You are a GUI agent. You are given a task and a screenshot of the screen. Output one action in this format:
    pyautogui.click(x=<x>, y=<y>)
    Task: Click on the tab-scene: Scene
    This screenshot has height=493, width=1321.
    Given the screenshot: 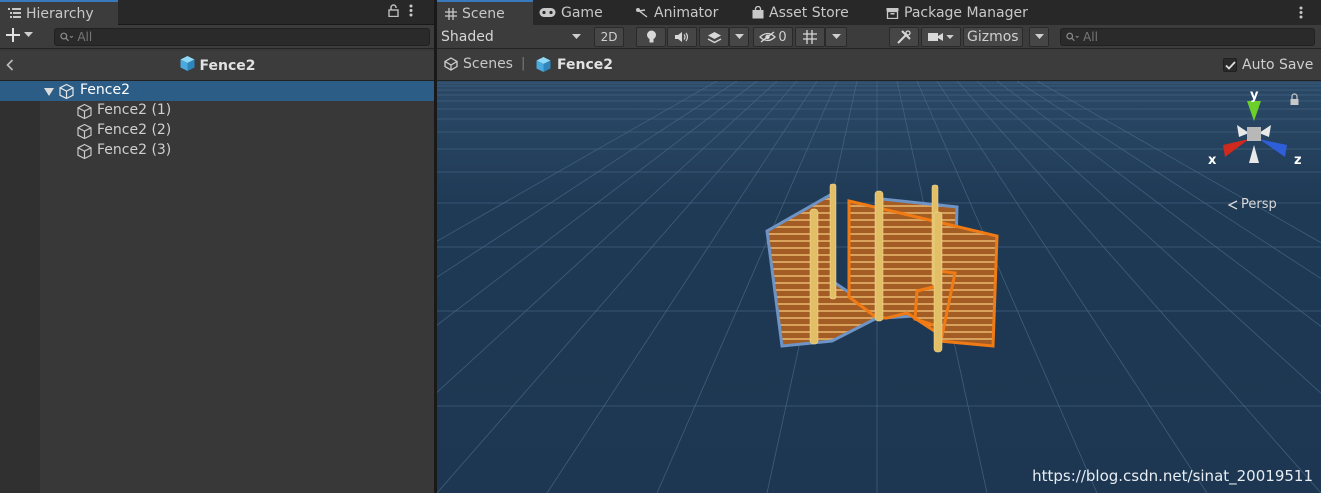 What is the action you would take?
    pyautogui.click(x=485, y=12)
    